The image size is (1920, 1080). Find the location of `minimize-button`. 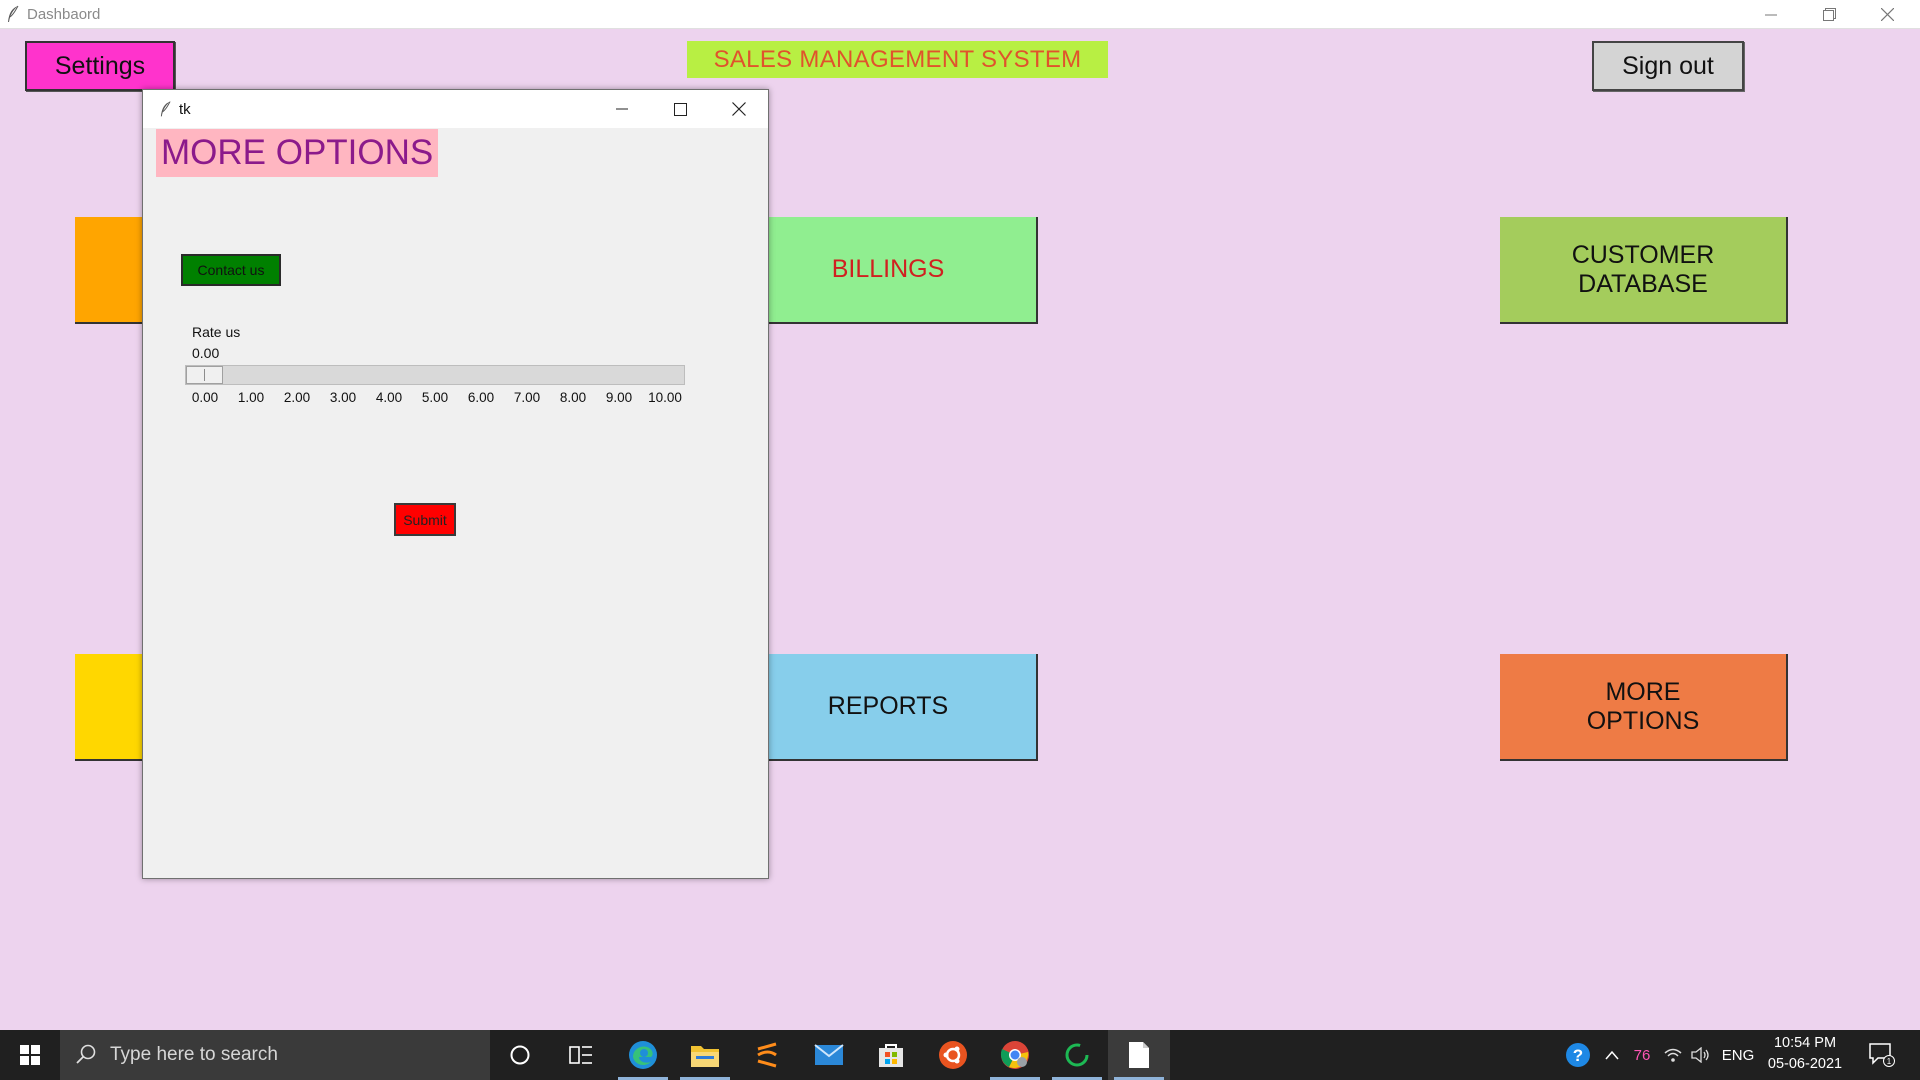

minimize-button is located at coordinates (1771, 14).